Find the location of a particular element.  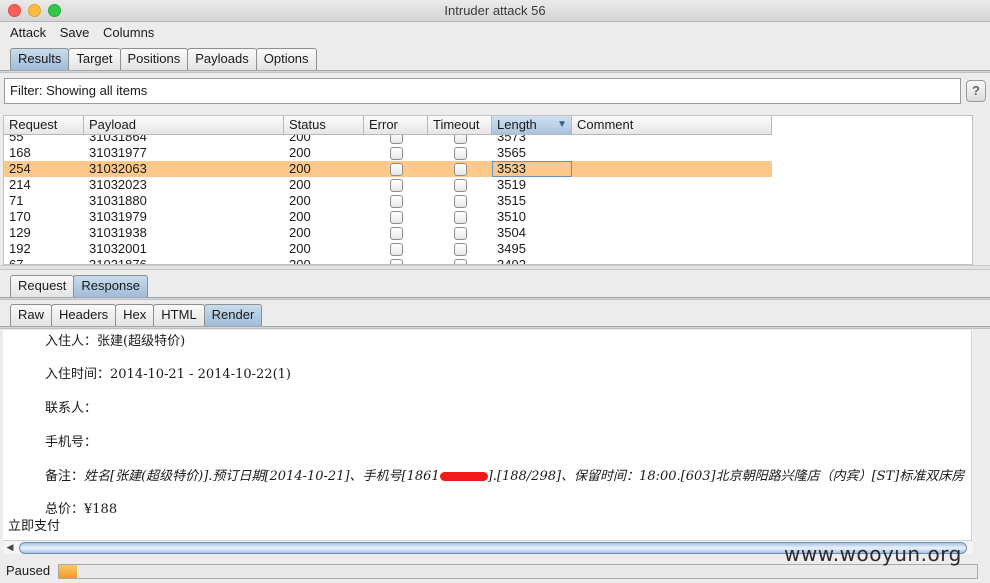

table-row: 129 31031938 200 3504 is located at coordinates (388, 233).